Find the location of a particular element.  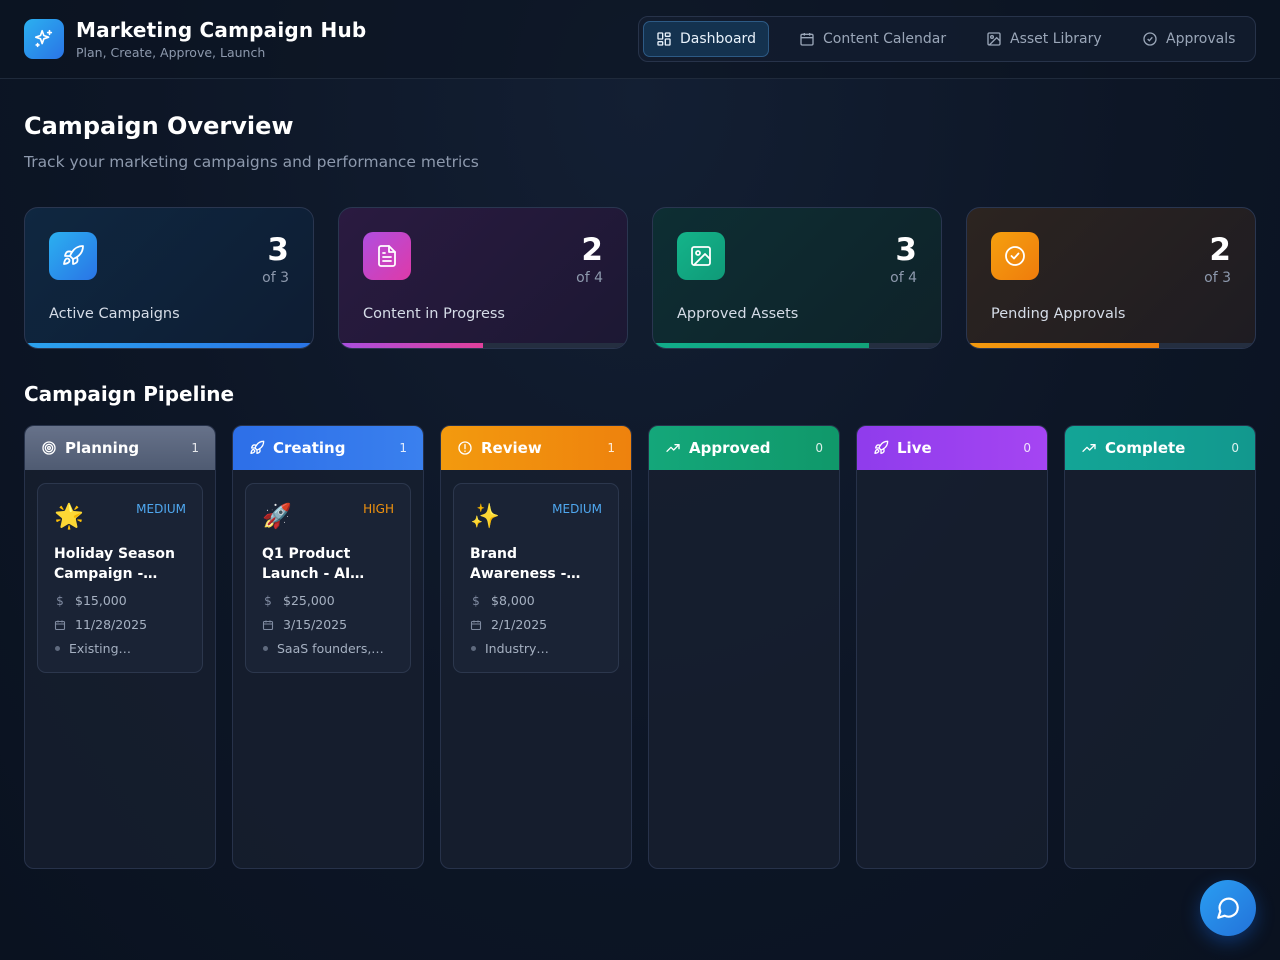

sparkles-icon is located at coordinates (44, 39).